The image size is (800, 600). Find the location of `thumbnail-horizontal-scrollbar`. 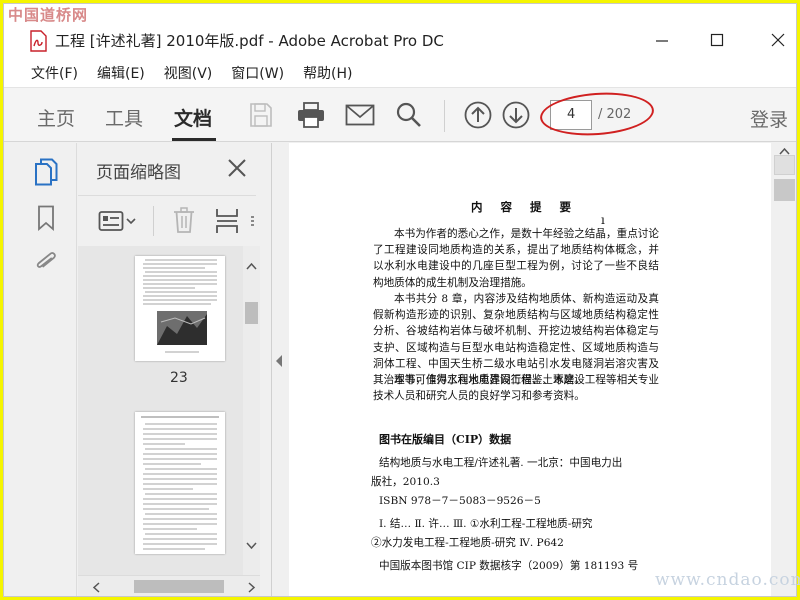

thumbnail-horizontal-scrollbar is located at coordinates (169, 585).